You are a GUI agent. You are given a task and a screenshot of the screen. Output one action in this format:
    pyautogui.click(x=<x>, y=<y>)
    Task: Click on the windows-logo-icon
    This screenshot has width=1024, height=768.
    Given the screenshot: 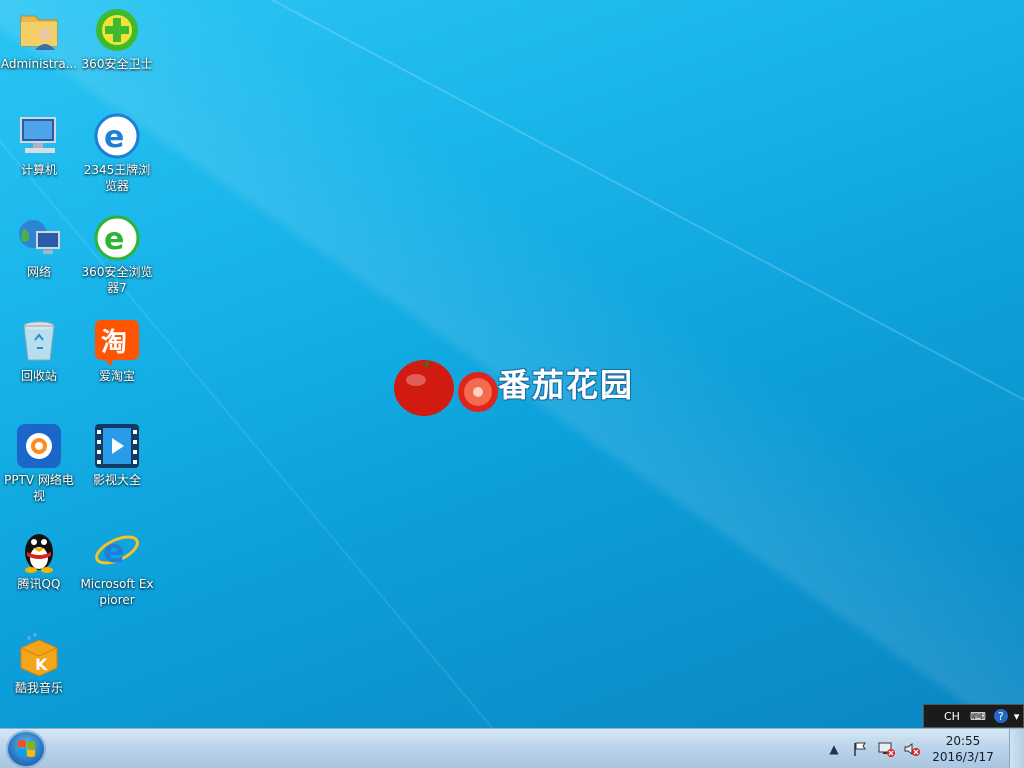 What is the action you would take?
    pyautogui.click(x=26, y=748)
    